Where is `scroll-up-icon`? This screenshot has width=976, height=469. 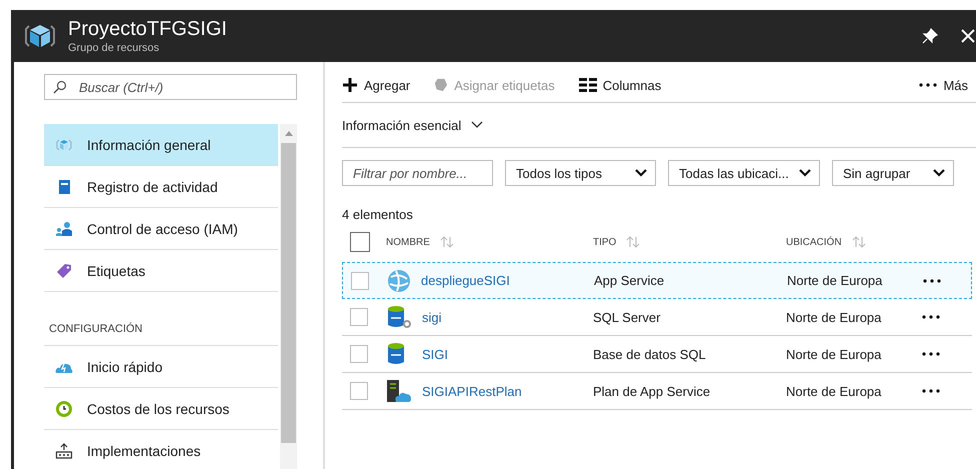 scroll-up-icon is located at coordinates (289, 133).